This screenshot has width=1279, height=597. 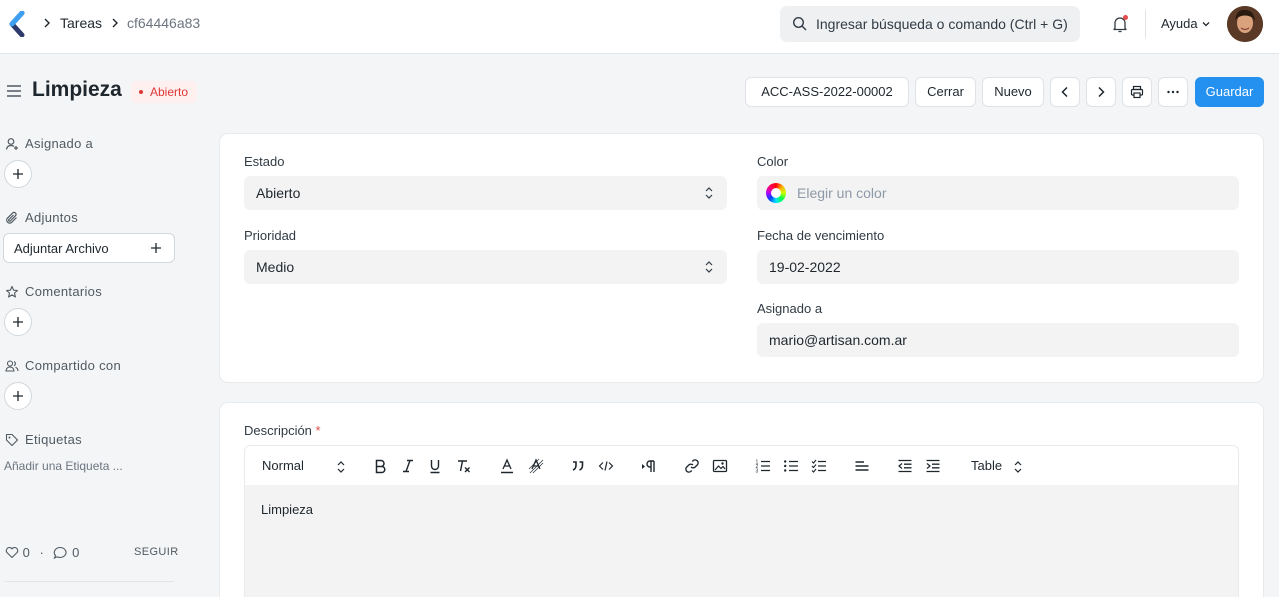 I want to click on follow-button: SEGUIR, so click(x=156, y=552).